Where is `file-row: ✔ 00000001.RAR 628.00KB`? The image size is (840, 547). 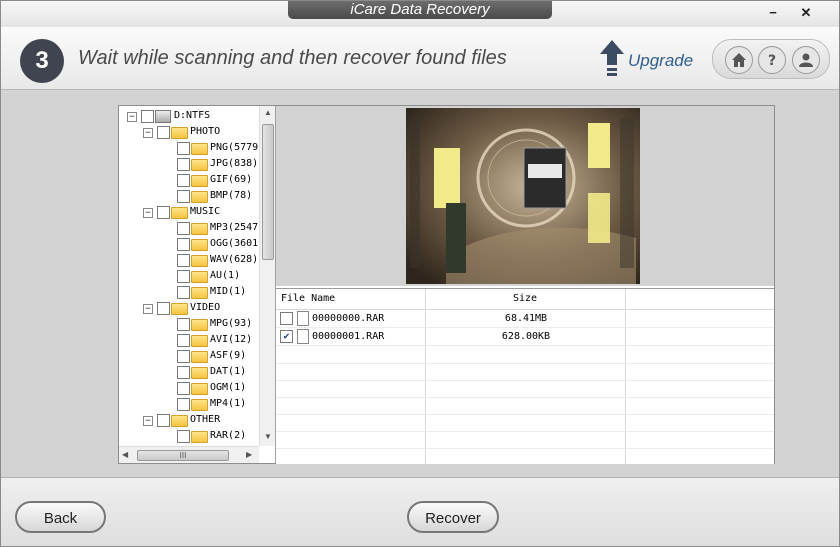 file-row: ✔ 00000001.RAR 628.00KB is located at coordinates (525, 337).